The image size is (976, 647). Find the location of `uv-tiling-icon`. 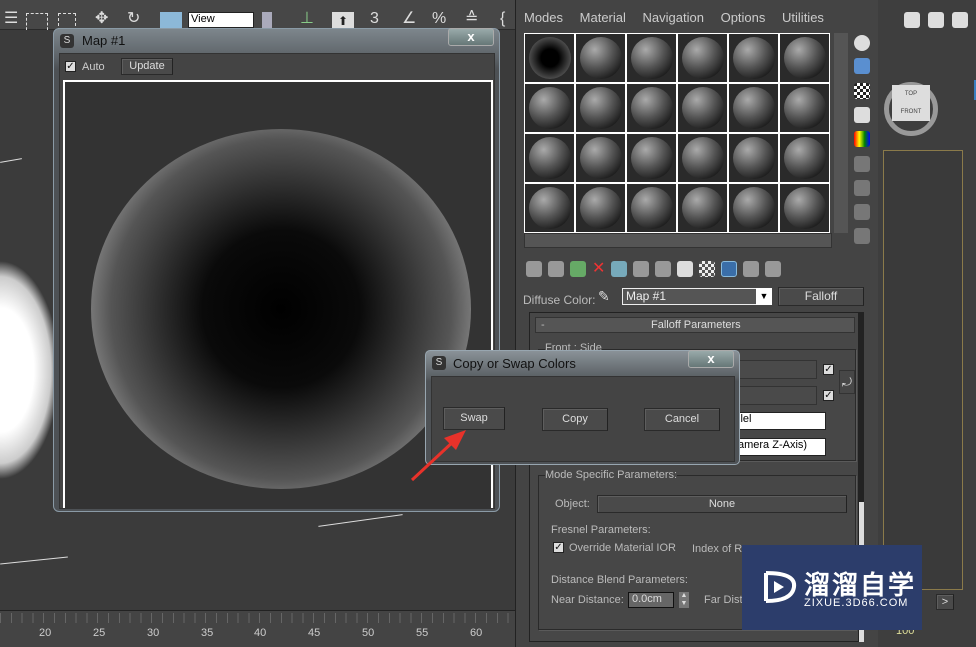

uv-tiling-icon is located at coordinates (862, 115).